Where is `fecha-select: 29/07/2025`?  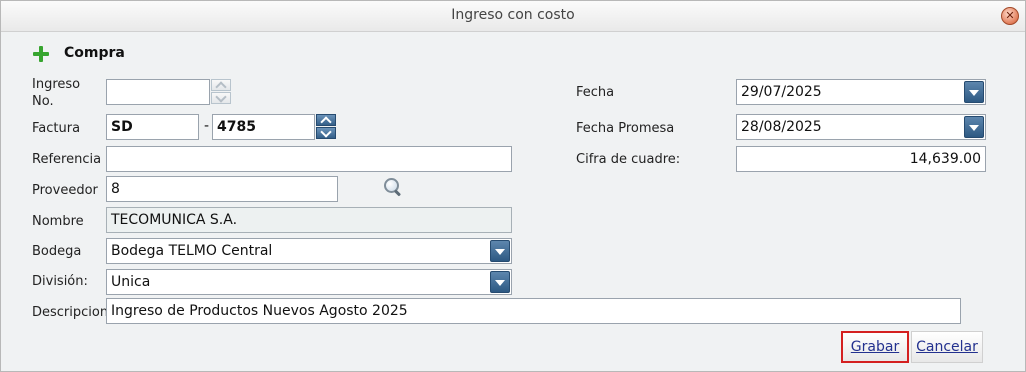 fecha-select: 29/07/2025 is located at coordinates (861, 92).